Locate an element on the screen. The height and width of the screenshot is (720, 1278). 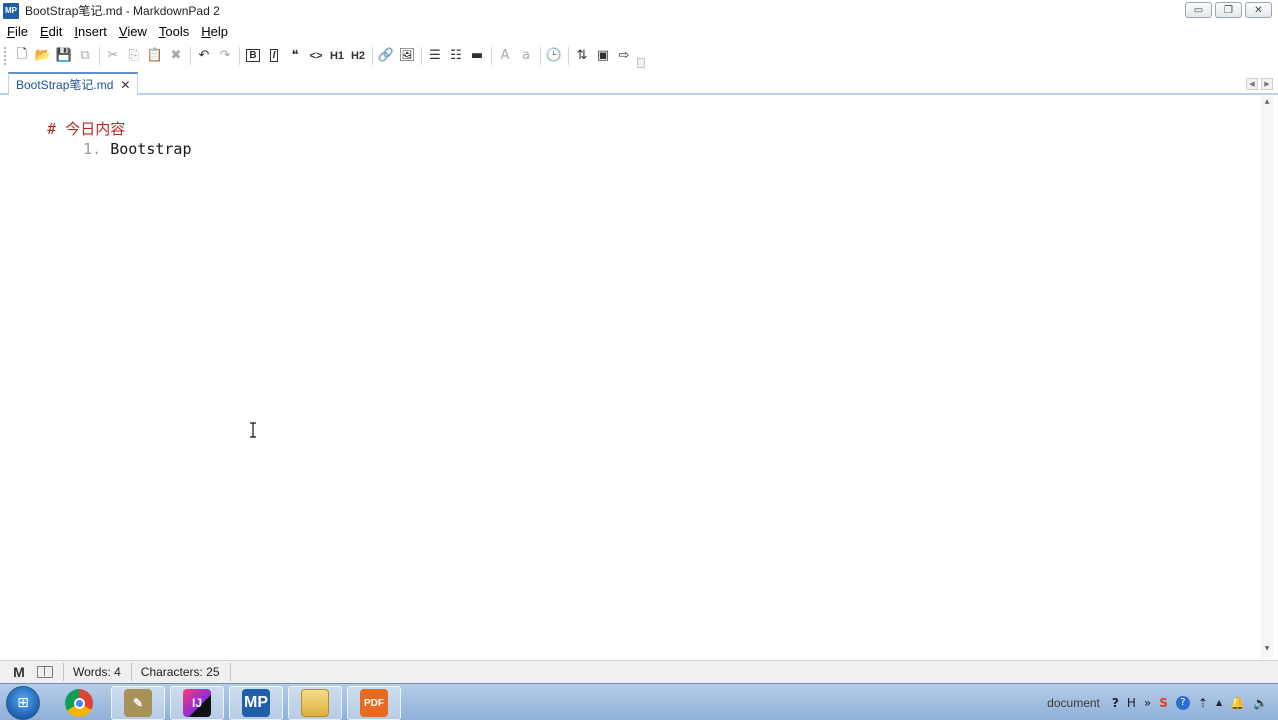
vertical-scrollbar: ▲ ▼ is located at coordinates (1267, 377).